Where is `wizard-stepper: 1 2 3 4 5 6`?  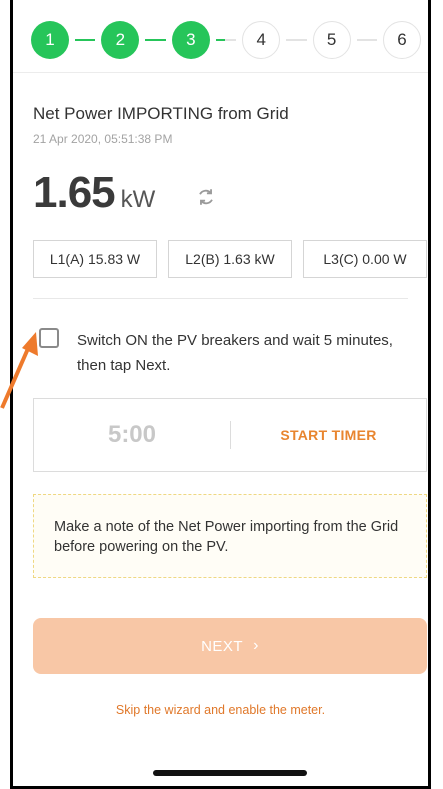 wizard-stepper: 1 2 3 4 5 6 is located at coordinates (226, 40).